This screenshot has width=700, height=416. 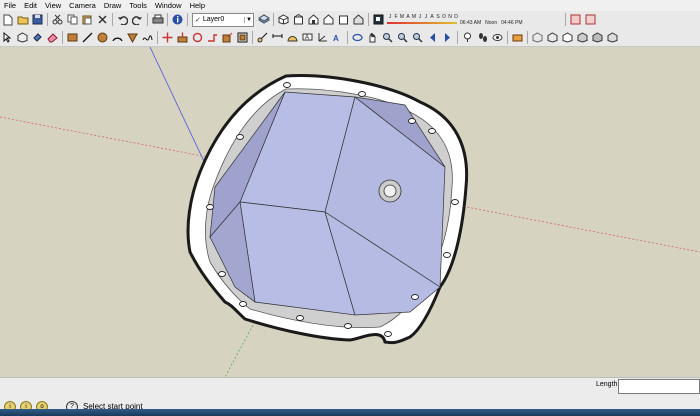 I want to click on save-icon, so click(x=37, y=19).